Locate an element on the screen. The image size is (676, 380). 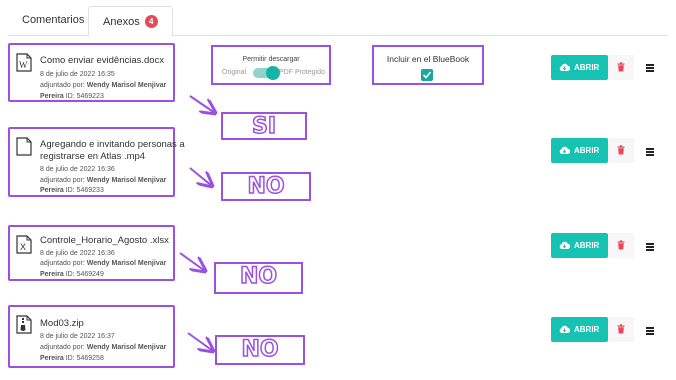
file-name: Agregando e invitando personas a is located at coordinates (112, 145).